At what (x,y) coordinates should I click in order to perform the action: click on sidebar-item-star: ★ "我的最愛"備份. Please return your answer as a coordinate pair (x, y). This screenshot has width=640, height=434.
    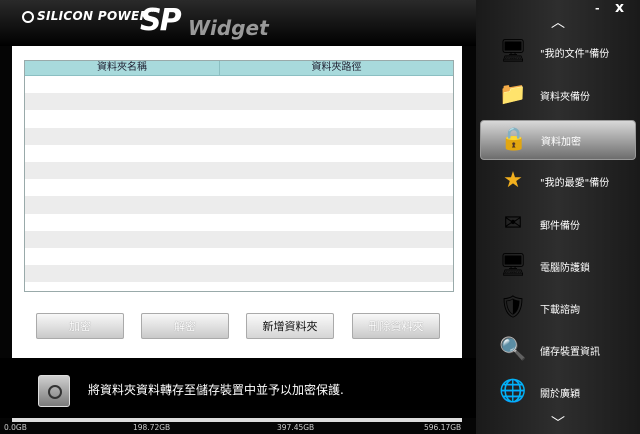
    Looking at the image, I should click on (558, 182).